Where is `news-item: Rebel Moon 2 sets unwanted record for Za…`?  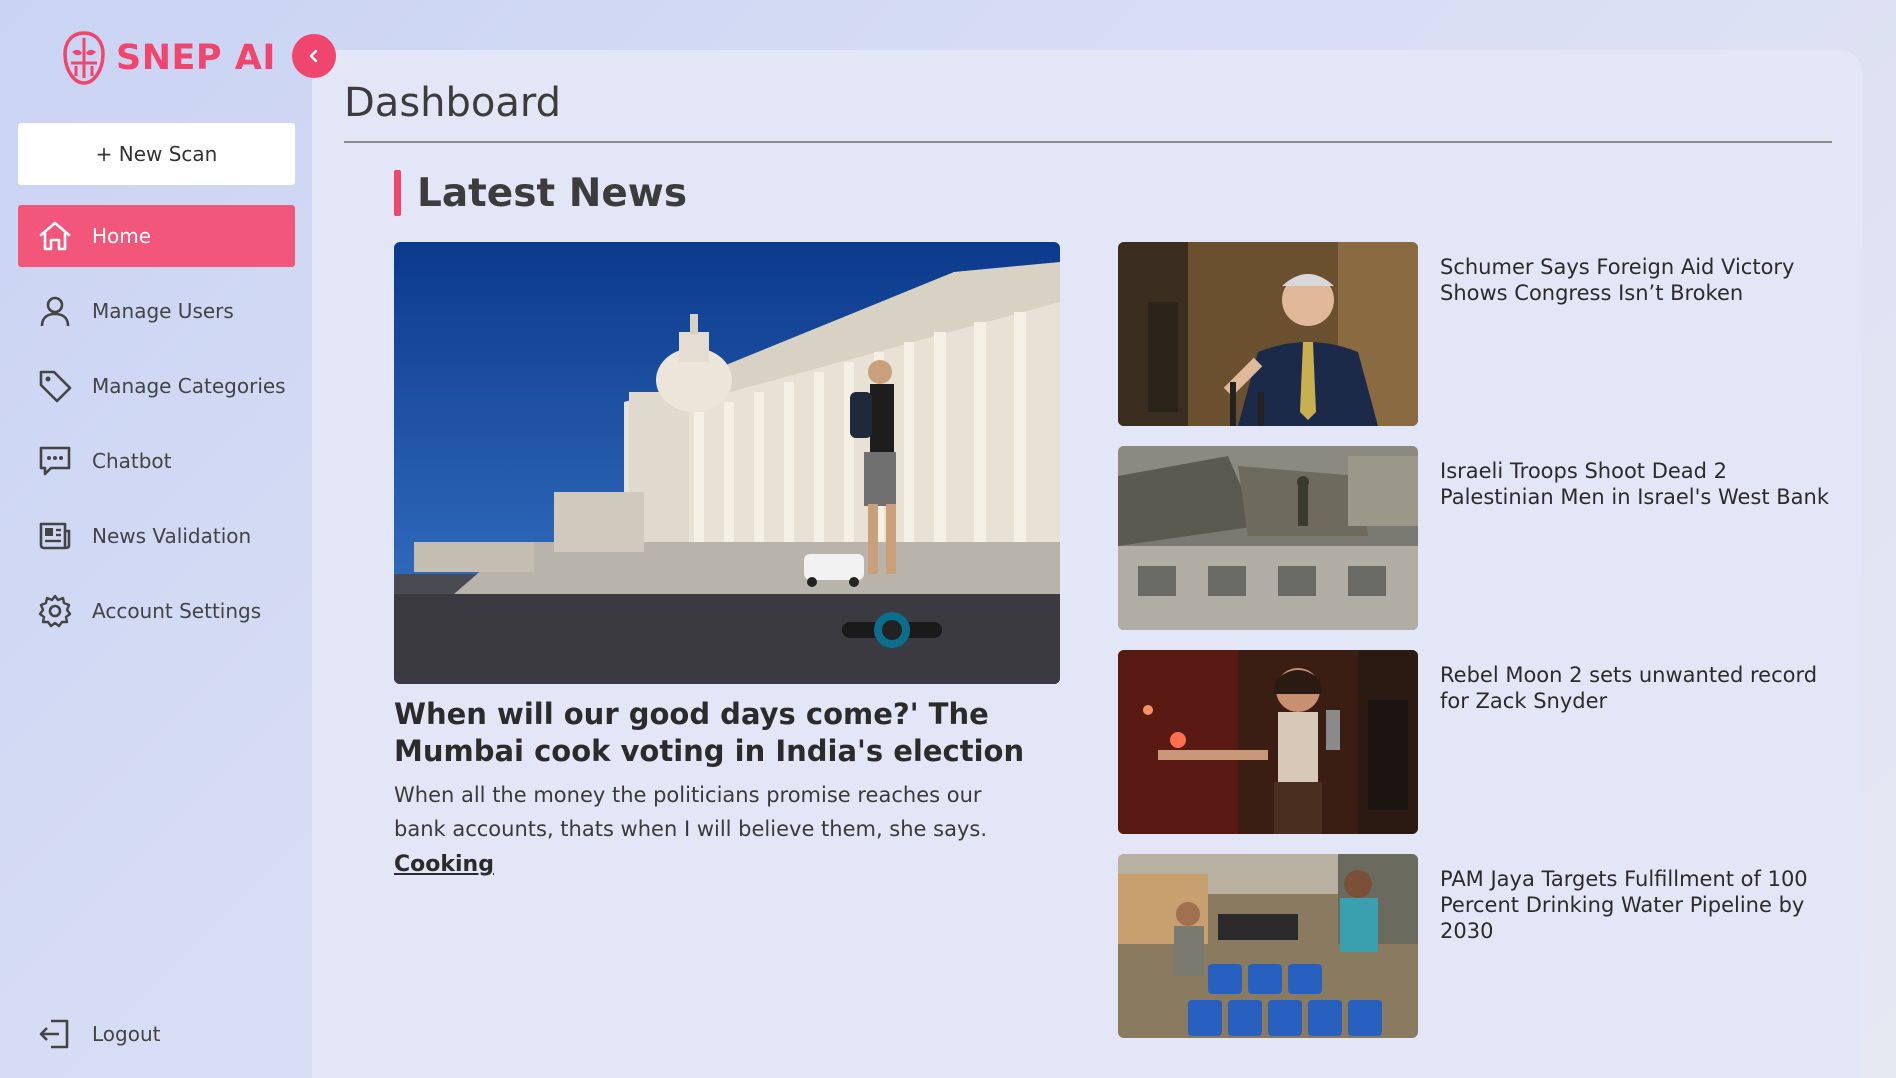 news-item: Rebel Moon 2 sets unwanted record for Za… is located at coordinates (1483, 742).